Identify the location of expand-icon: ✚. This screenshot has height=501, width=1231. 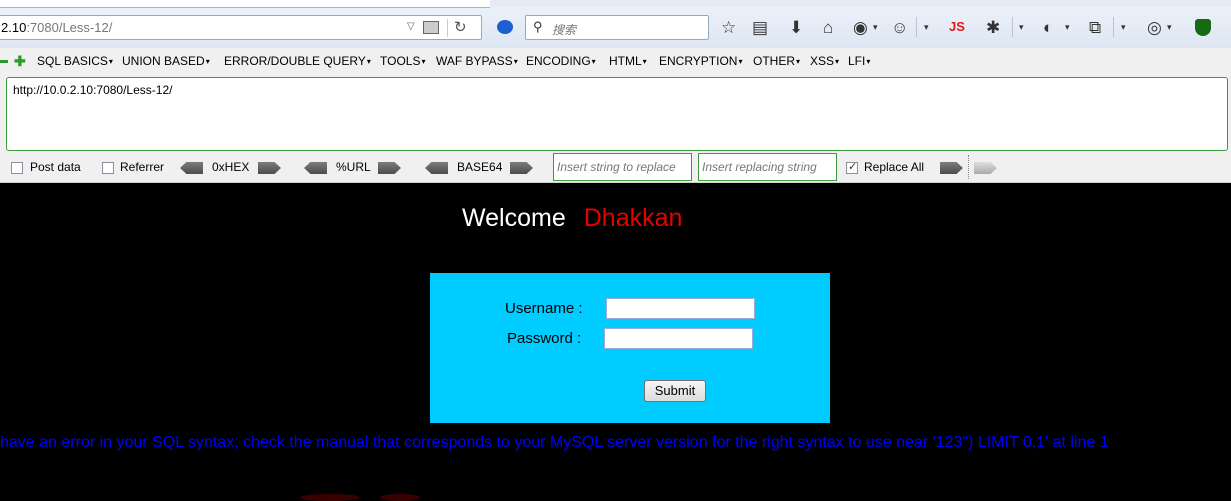
(20, 61).